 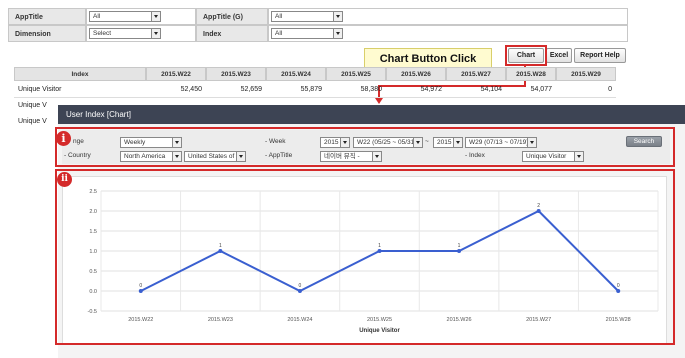 I want to click on grid-header: 2015.W25, so click(x=356, y=74).